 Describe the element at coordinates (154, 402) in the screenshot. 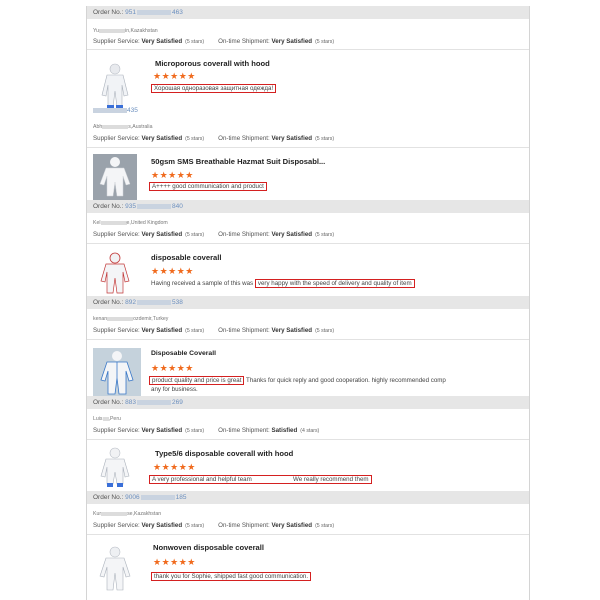

I see `order-number: 883 269` at that location.